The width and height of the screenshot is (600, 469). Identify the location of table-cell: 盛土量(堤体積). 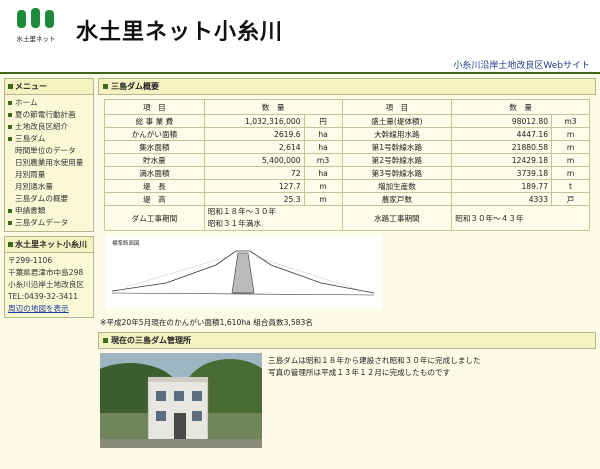
(397, 121).